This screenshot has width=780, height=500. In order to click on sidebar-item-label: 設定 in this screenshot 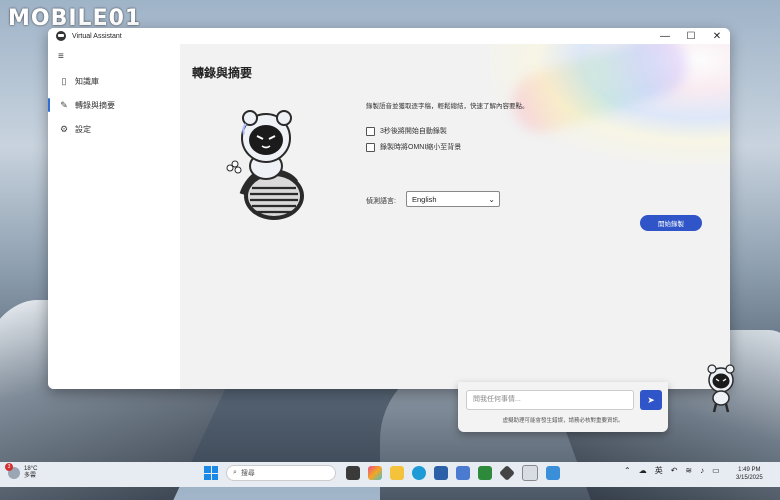, I will do `click(83, 129)`.